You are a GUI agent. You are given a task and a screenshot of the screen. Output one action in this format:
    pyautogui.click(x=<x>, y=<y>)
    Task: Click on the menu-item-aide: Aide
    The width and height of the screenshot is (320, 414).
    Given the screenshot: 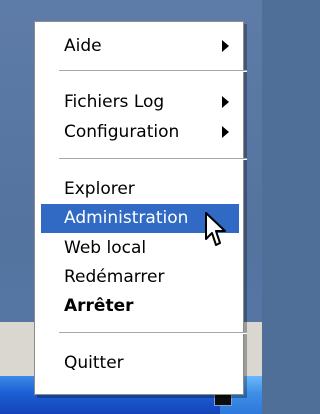 What is the action you would take?
    pyautogui.click(x=140, y=46)
    